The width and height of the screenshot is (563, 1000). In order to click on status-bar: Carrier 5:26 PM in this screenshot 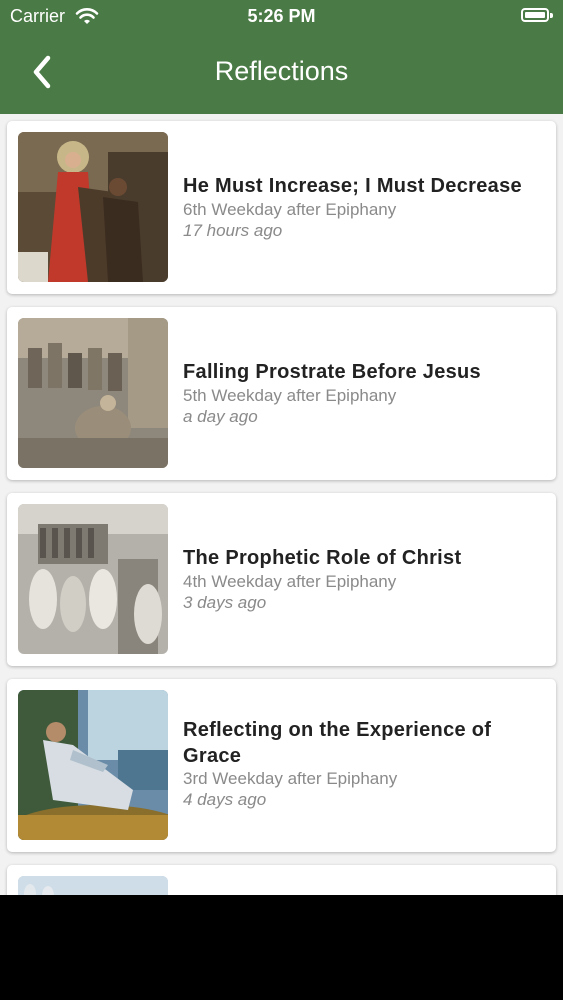, I will do `click(281, 17)`.